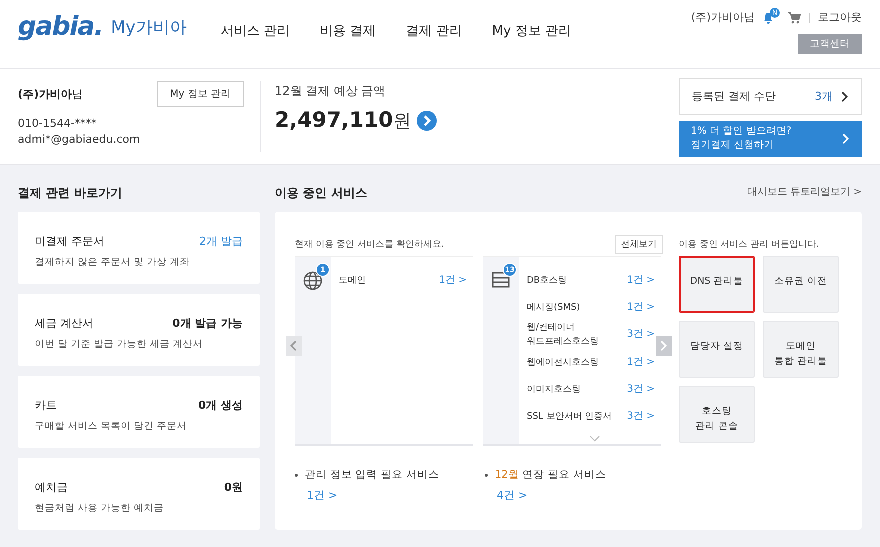  Describe the element at coordinates (322, 495) in the screenshot. I see `note-count-link: 1건 >` at that location.